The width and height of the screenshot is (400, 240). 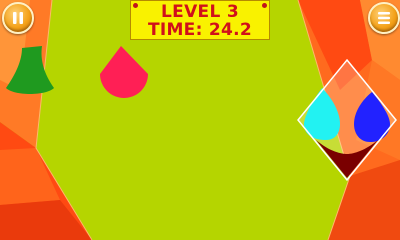 I want to click on level-label: LEVEL 3, so click(x=200, y=12).